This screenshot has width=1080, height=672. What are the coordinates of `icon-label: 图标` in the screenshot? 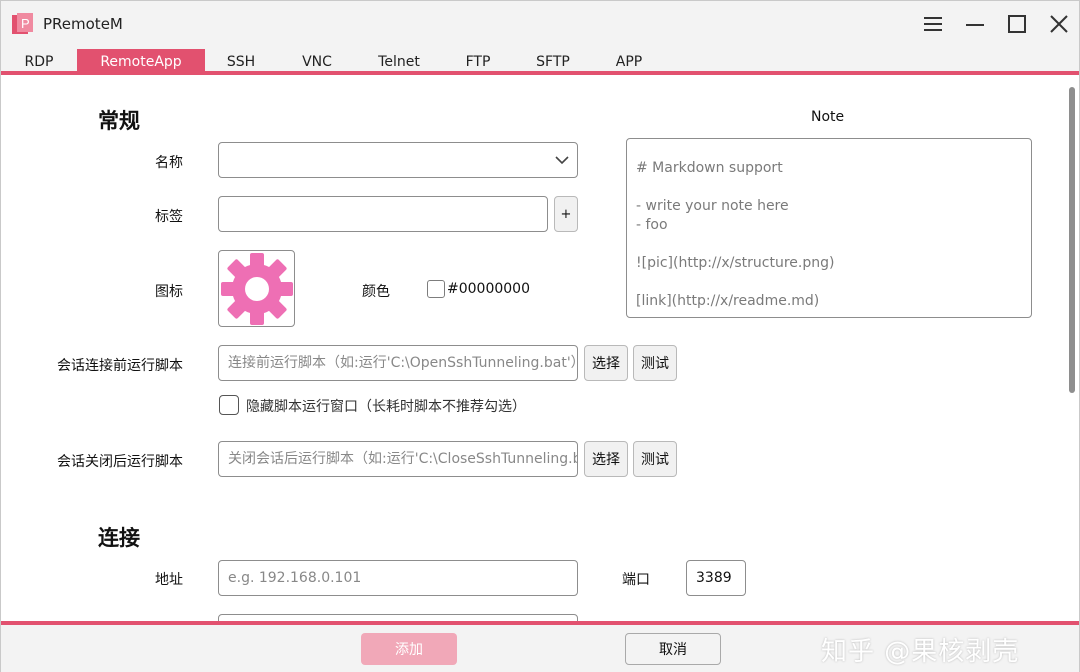 It's located at (169, 292).